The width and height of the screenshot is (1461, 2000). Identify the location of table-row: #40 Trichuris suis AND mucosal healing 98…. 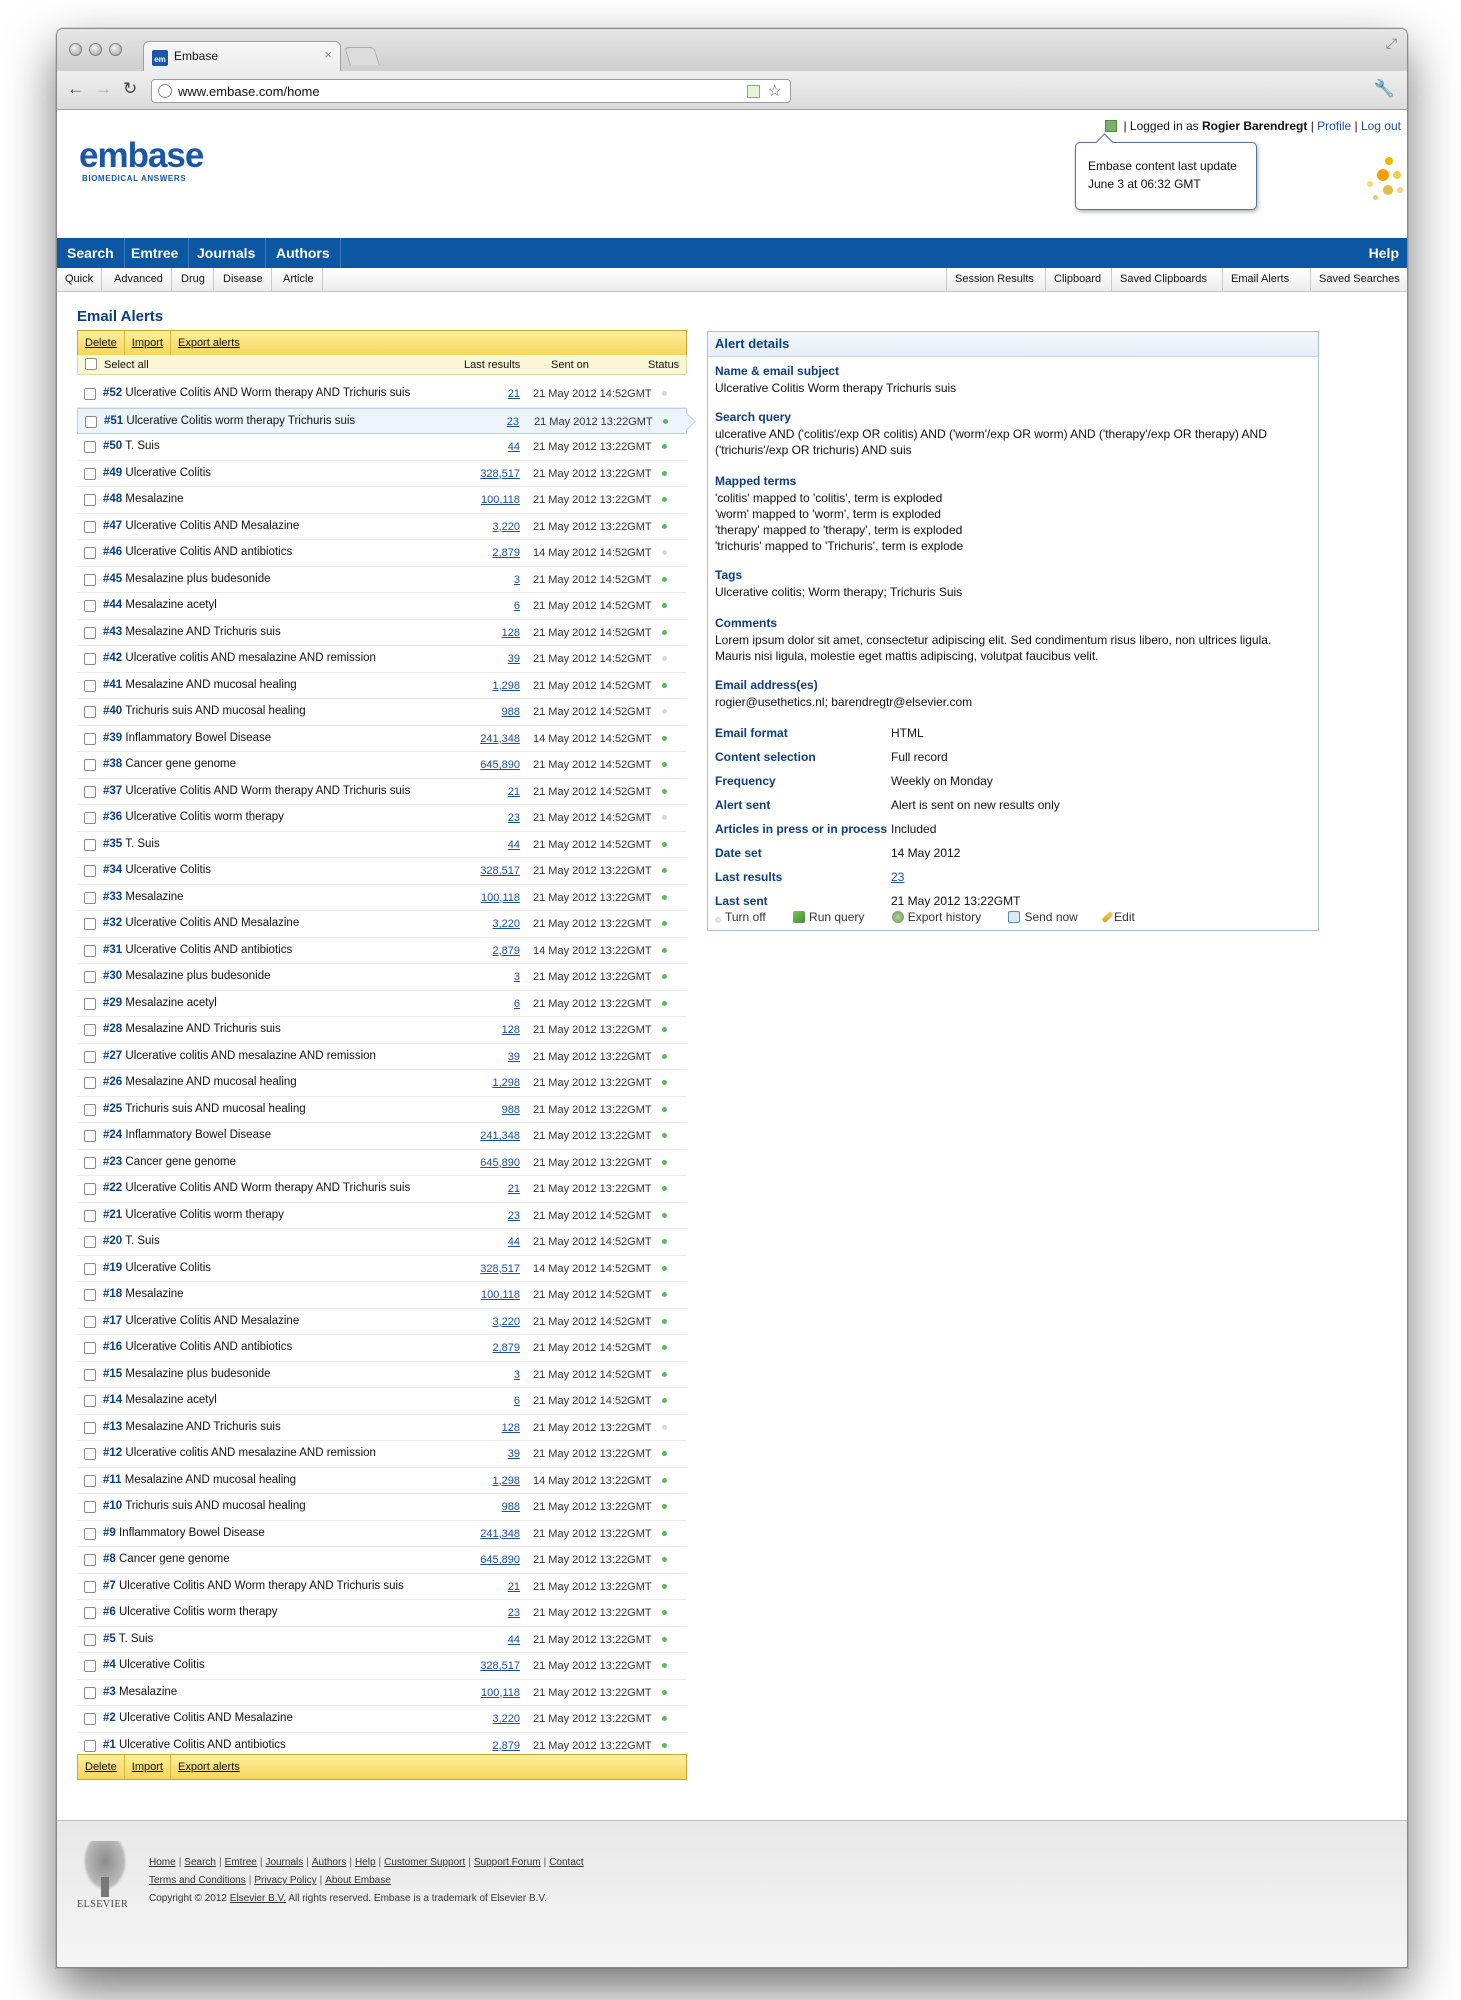
(382, 712).